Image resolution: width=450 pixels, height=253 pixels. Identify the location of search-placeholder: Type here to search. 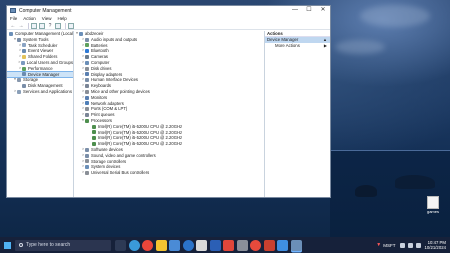
(48, 245).